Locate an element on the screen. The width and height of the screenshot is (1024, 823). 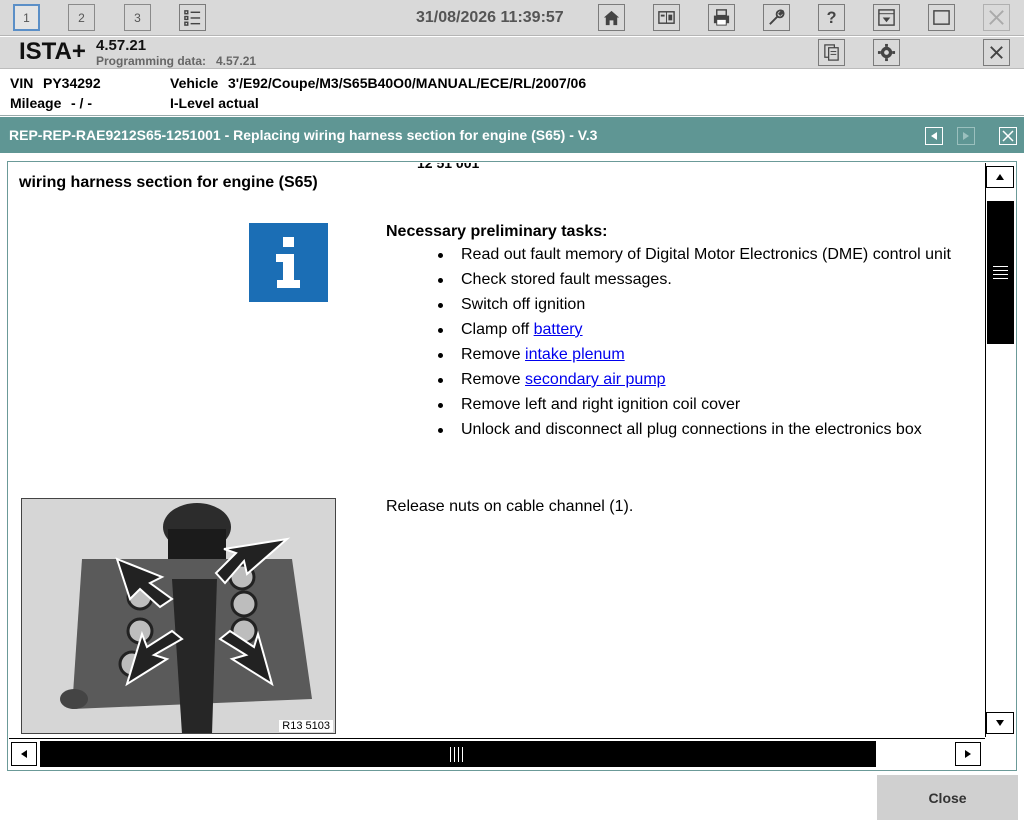
compare-icon is located at coordinates (666, 17).